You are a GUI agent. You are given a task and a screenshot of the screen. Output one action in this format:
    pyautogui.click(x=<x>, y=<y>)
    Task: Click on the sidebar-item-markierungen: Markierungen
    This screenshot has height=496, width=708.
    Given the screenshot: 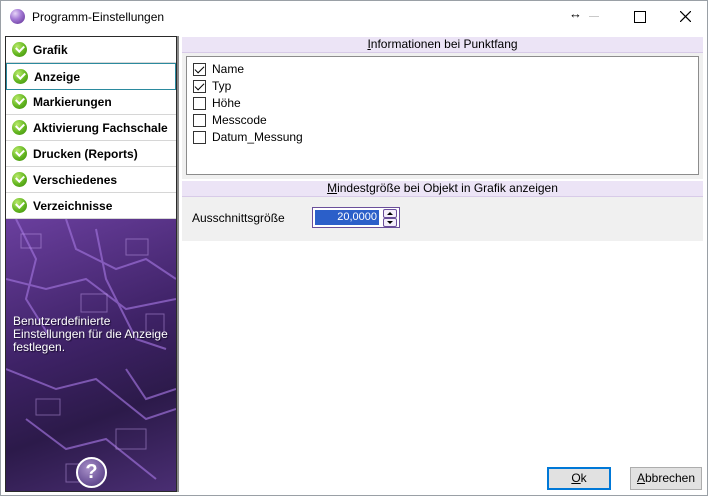 What is the action you would take?
    pyautogui.click(x=91, y=102)
    